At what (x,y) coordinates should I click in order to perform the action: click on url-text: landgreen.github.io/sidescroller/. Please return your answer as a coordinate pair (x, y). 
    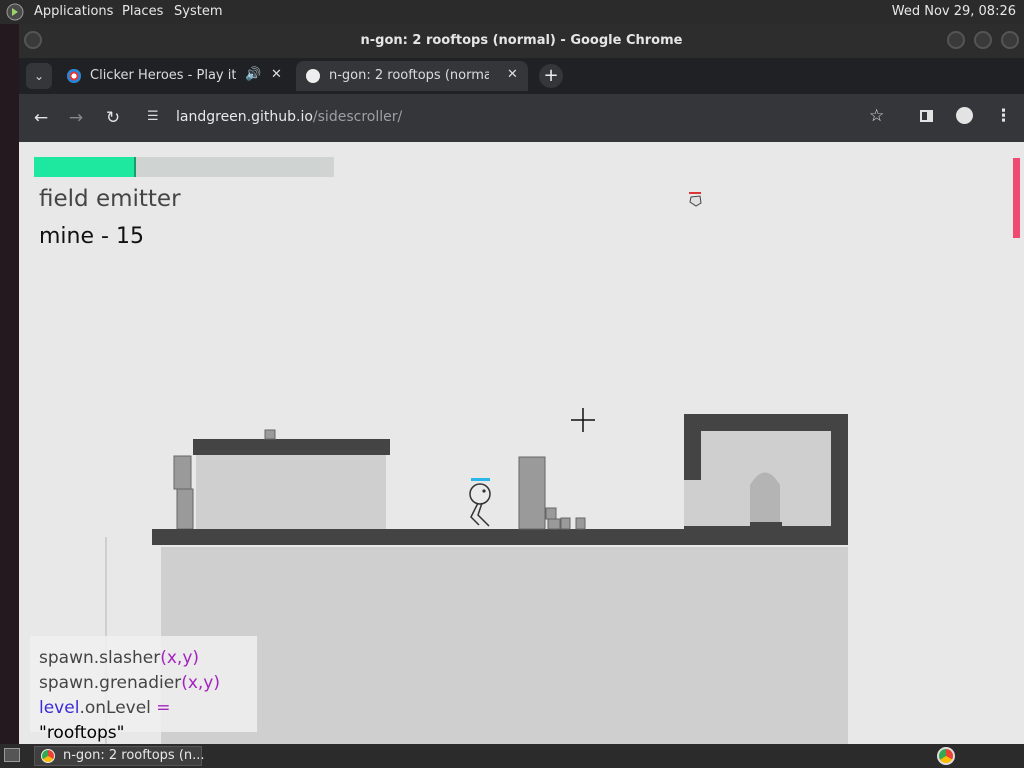
    Looking at the image, I should click on (289, 117).